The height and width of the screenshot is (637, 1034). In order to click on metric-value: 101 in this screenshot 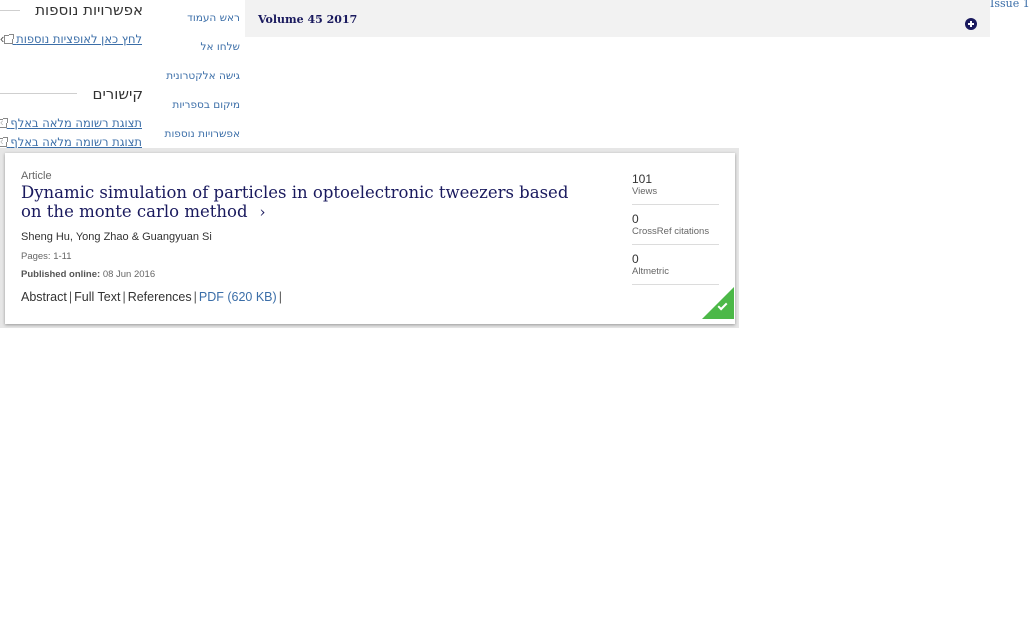, I will do `click(642, 179)`.